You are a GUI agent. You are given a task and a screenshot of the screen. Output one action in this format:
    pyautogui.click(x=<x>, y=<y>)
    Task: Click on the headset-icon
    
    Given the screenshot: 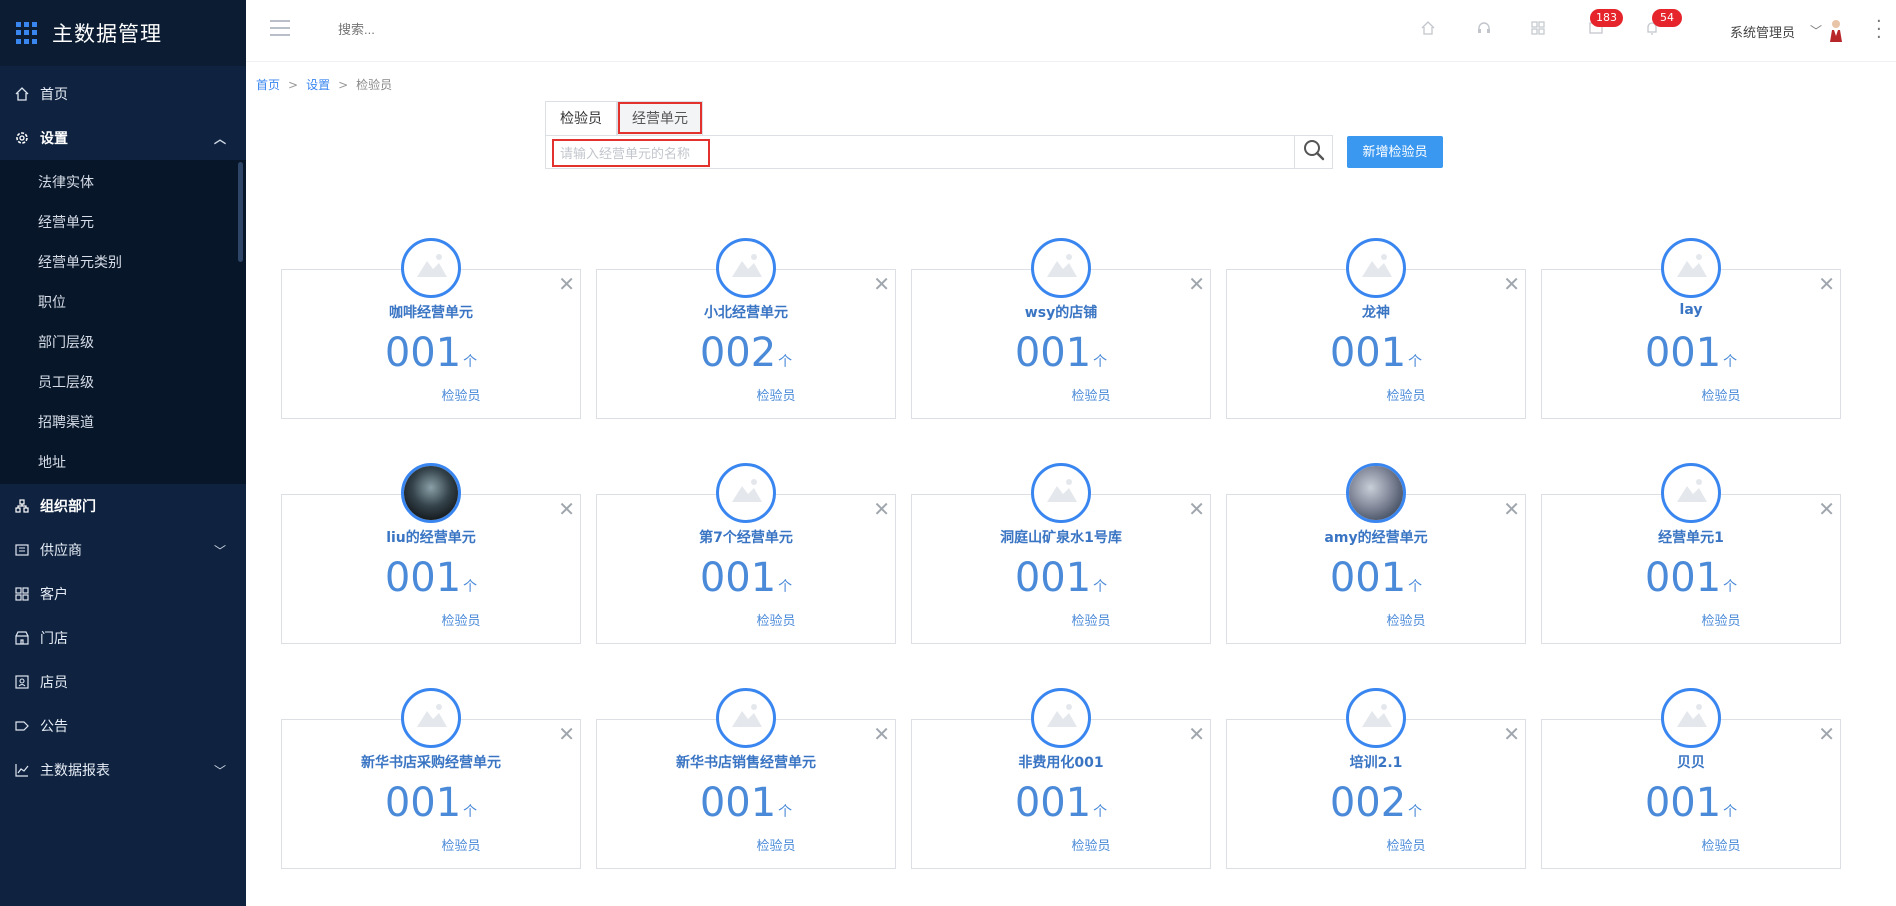 What is the action you would take?
    pyautogui.click(x=1485, y=29)
    